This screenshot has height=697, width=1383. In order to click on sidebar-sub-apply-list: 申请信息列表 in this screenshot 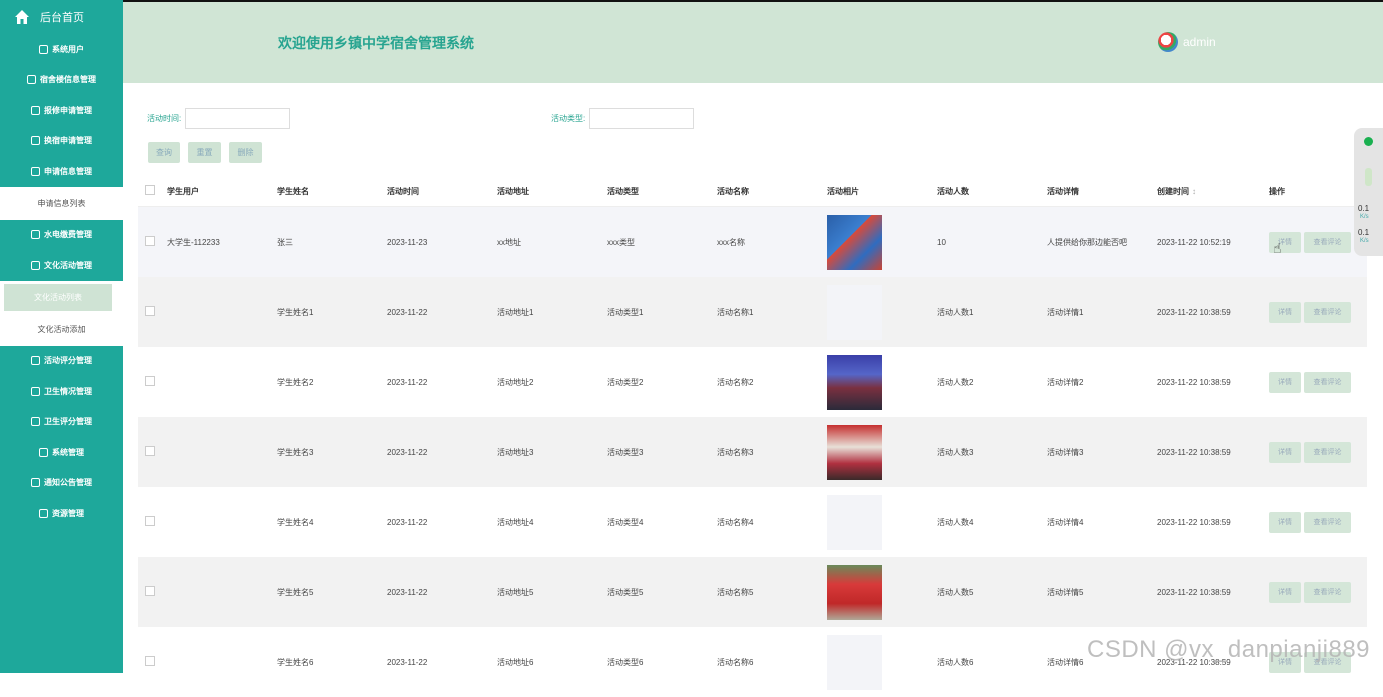, I will do `click(61, 203)`.